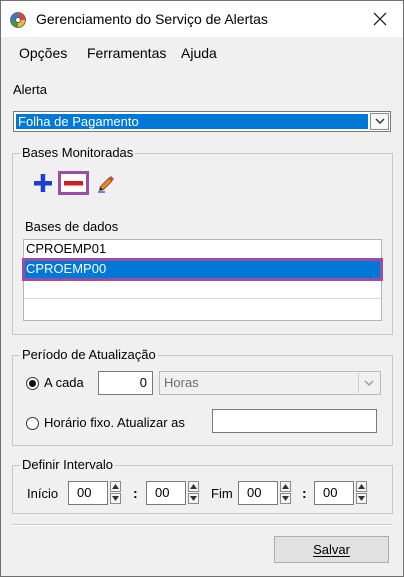  What do you see at coordinates (125, 383) in the screenshot?
I see `interval-input: 0` at bounding box center [125, 383].